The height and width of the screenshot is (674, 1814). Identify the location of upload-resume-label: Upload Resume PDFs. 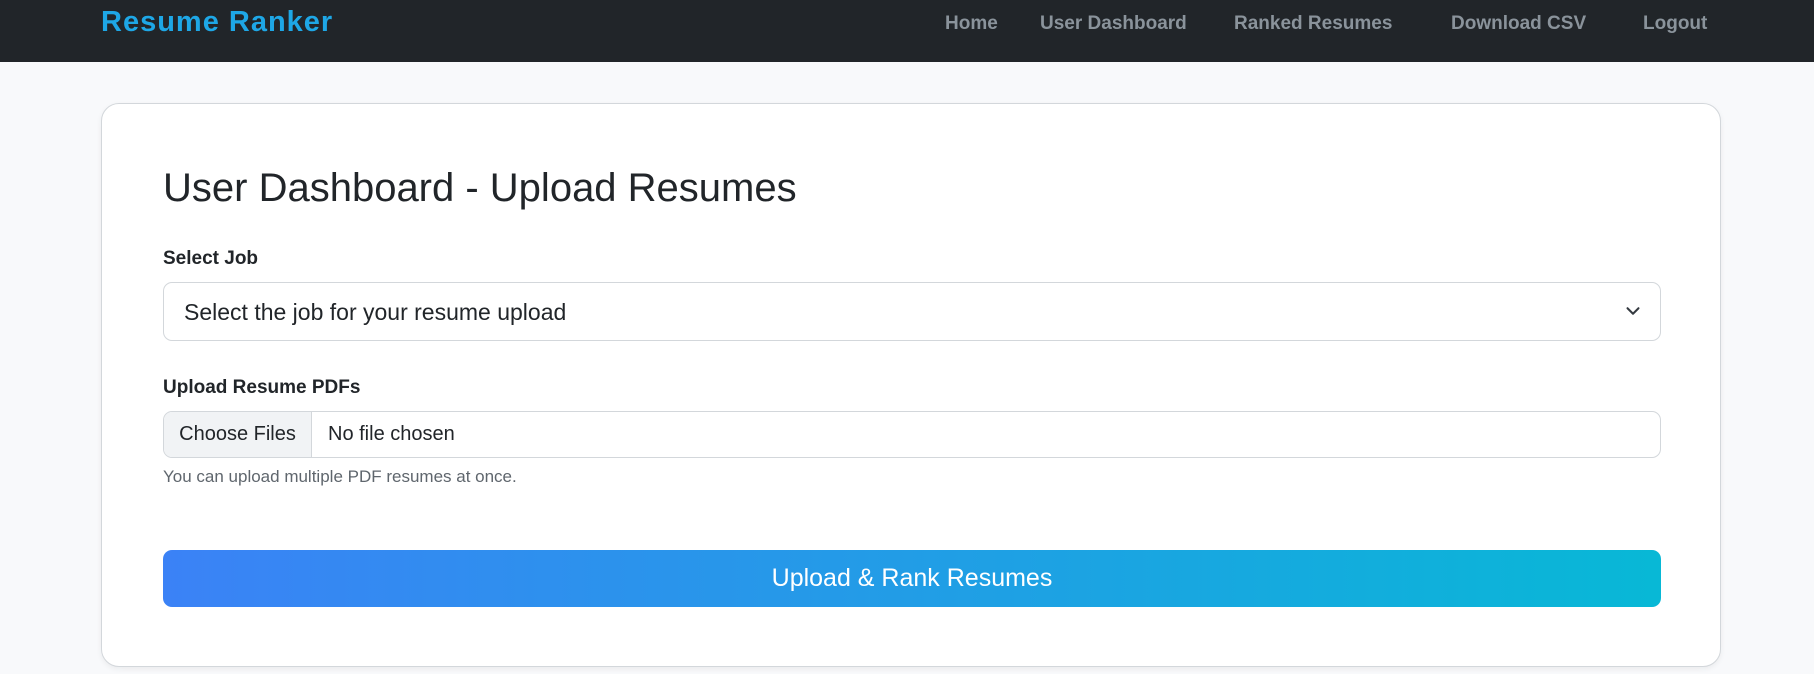
(262, 387).